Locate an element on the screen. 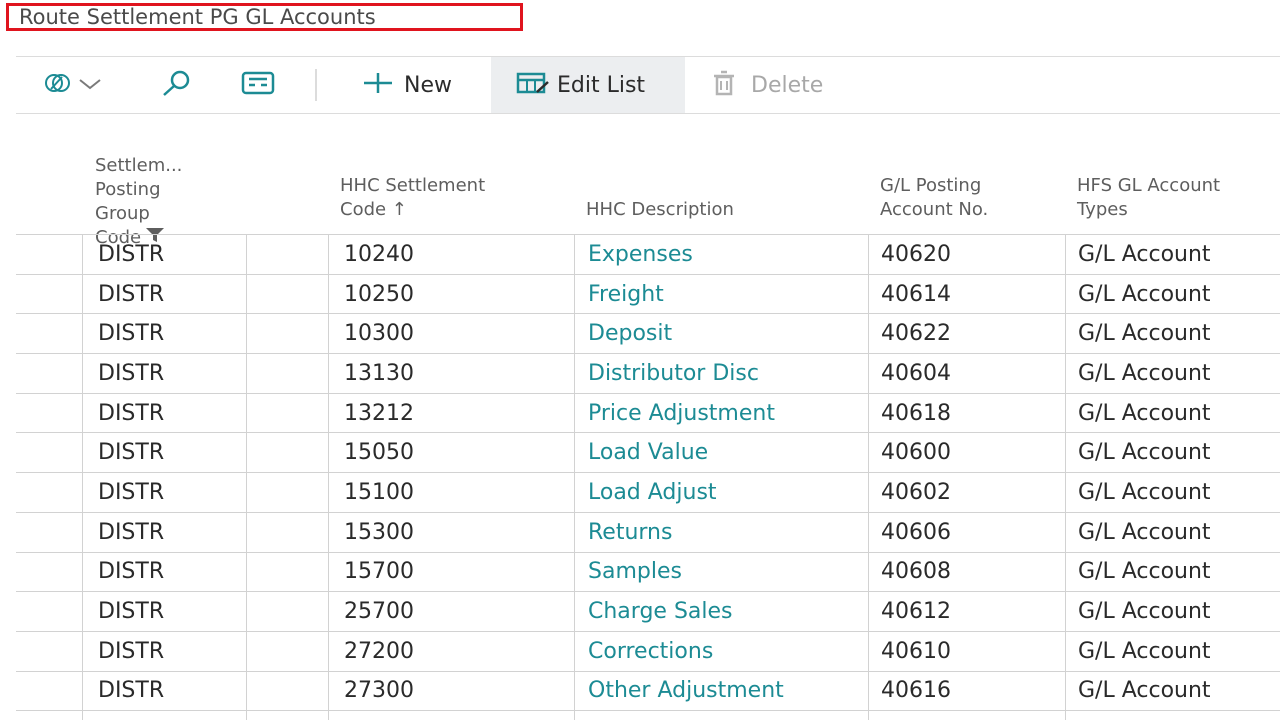 This screenshot has height=720, width=1280. cell-posting-account: 40622 is located at coordinates (916, 334).